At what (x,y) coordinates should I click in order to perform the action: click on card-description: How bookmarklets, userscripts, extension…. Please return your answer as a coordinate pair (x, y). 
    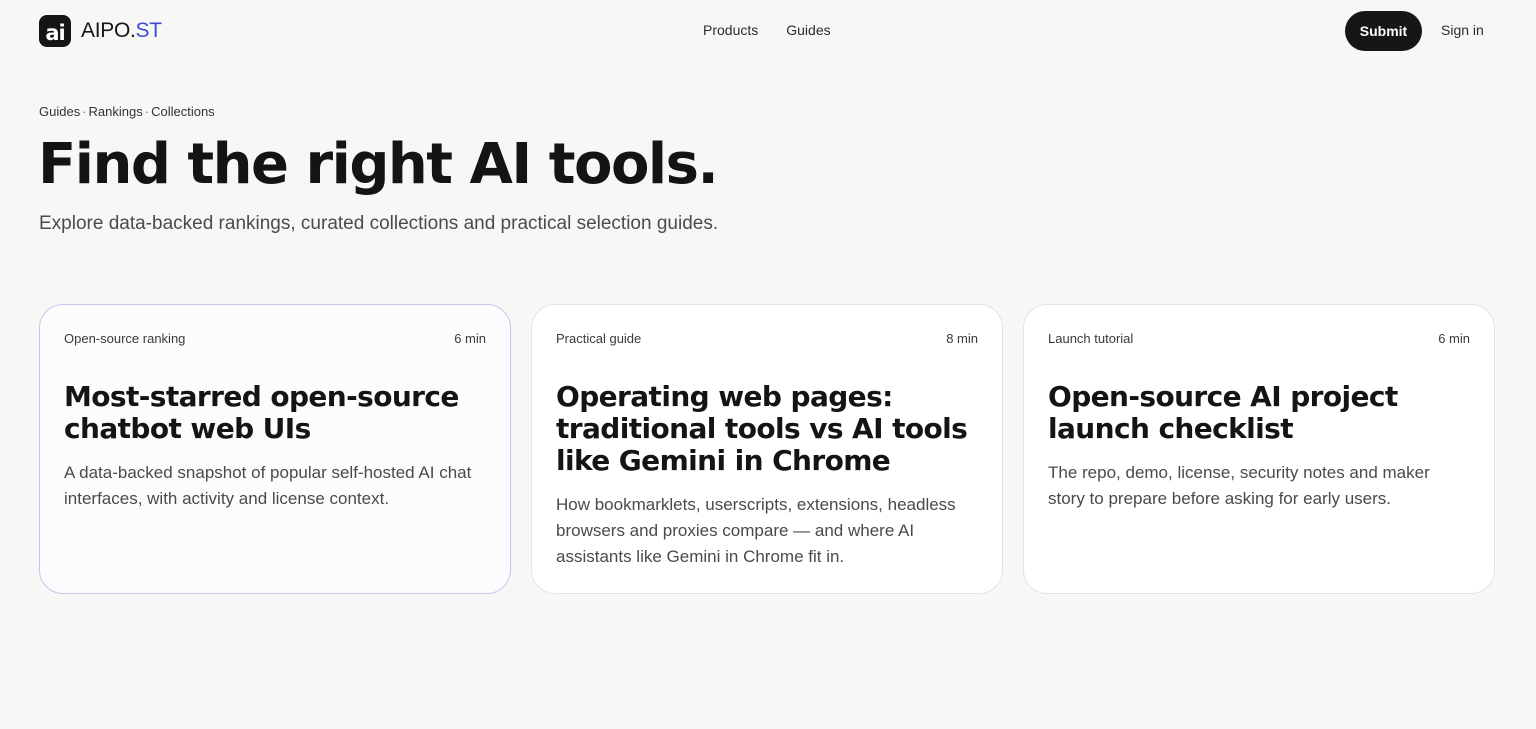
    Looking at the image, I should click on (756, 530).